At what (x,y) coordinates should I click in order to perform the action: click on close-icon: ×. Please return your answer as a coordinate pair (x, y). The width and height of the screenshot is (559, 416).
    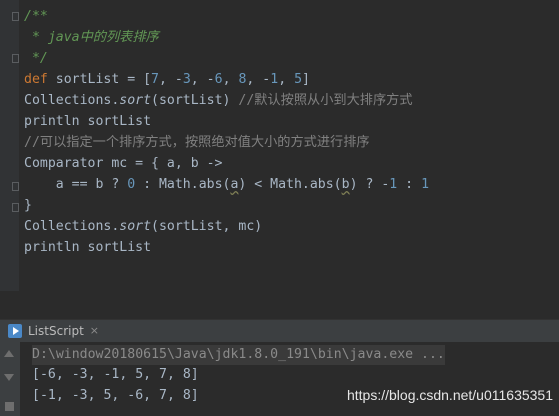
    Looking at the image, I should click on (94, 331).